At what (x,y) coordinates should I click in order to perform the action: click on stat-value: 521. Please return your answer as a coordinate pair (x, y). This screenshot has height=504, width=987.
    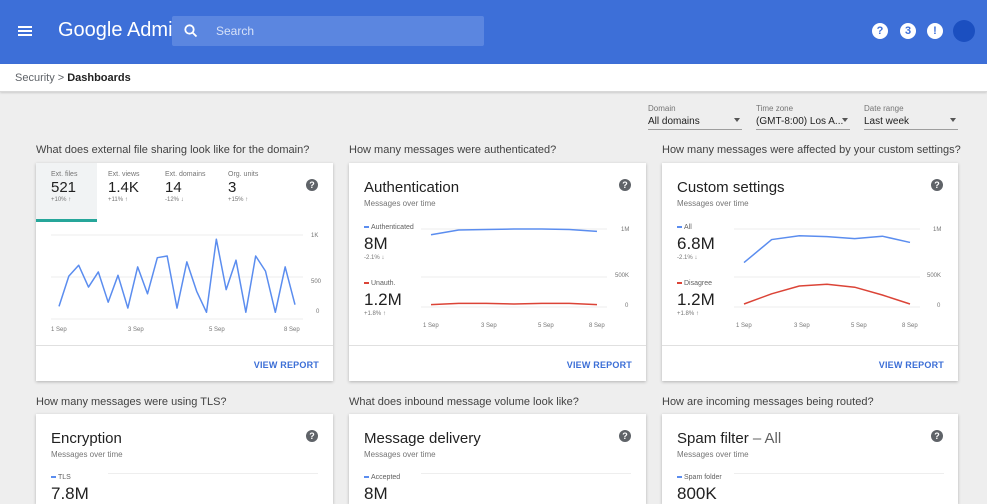
    Looking at the image, I should click on (64, 187).